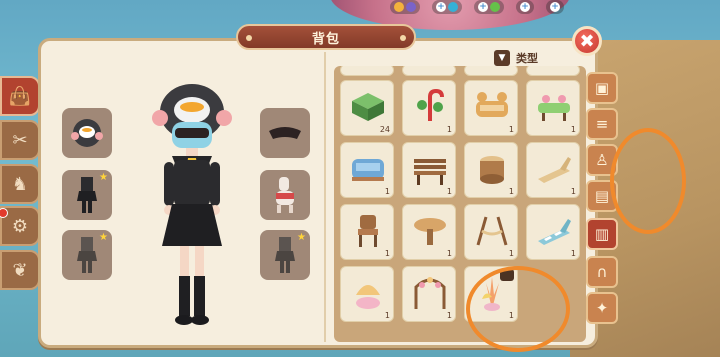  What do you see at coordinates (87, 195) in the screenshot?
I see `equip-slot-outfit: ★` at bounding box center [87, 195].